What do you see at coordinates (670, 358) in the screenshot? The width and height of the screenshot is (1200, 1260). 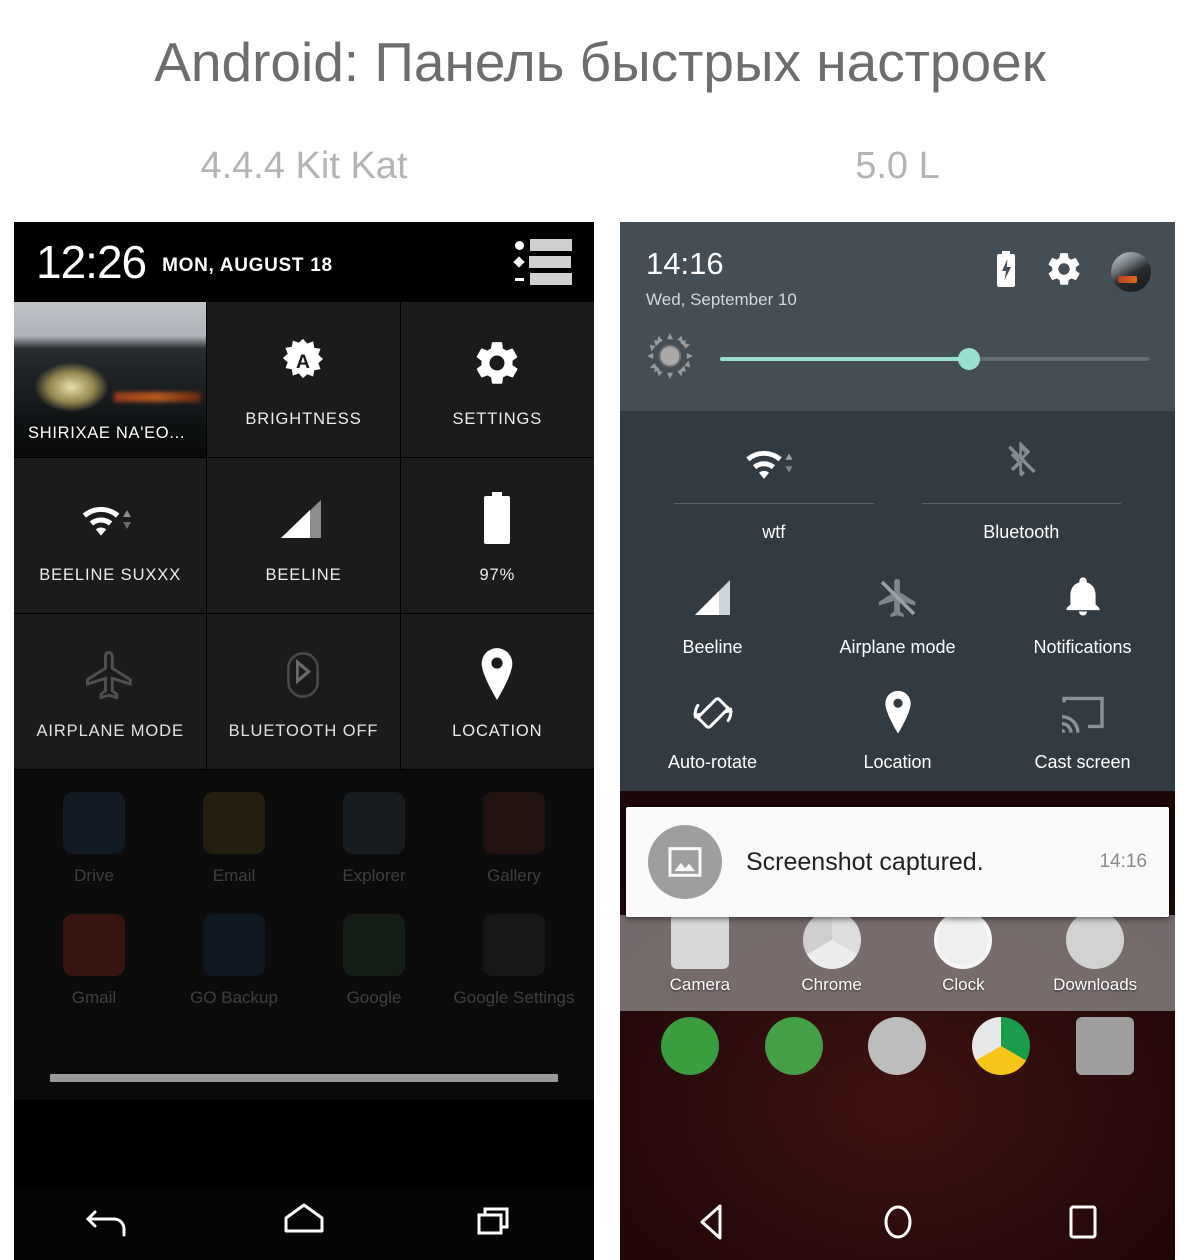 I see `brightness-sun-icon` at bounding box center [670, 358].